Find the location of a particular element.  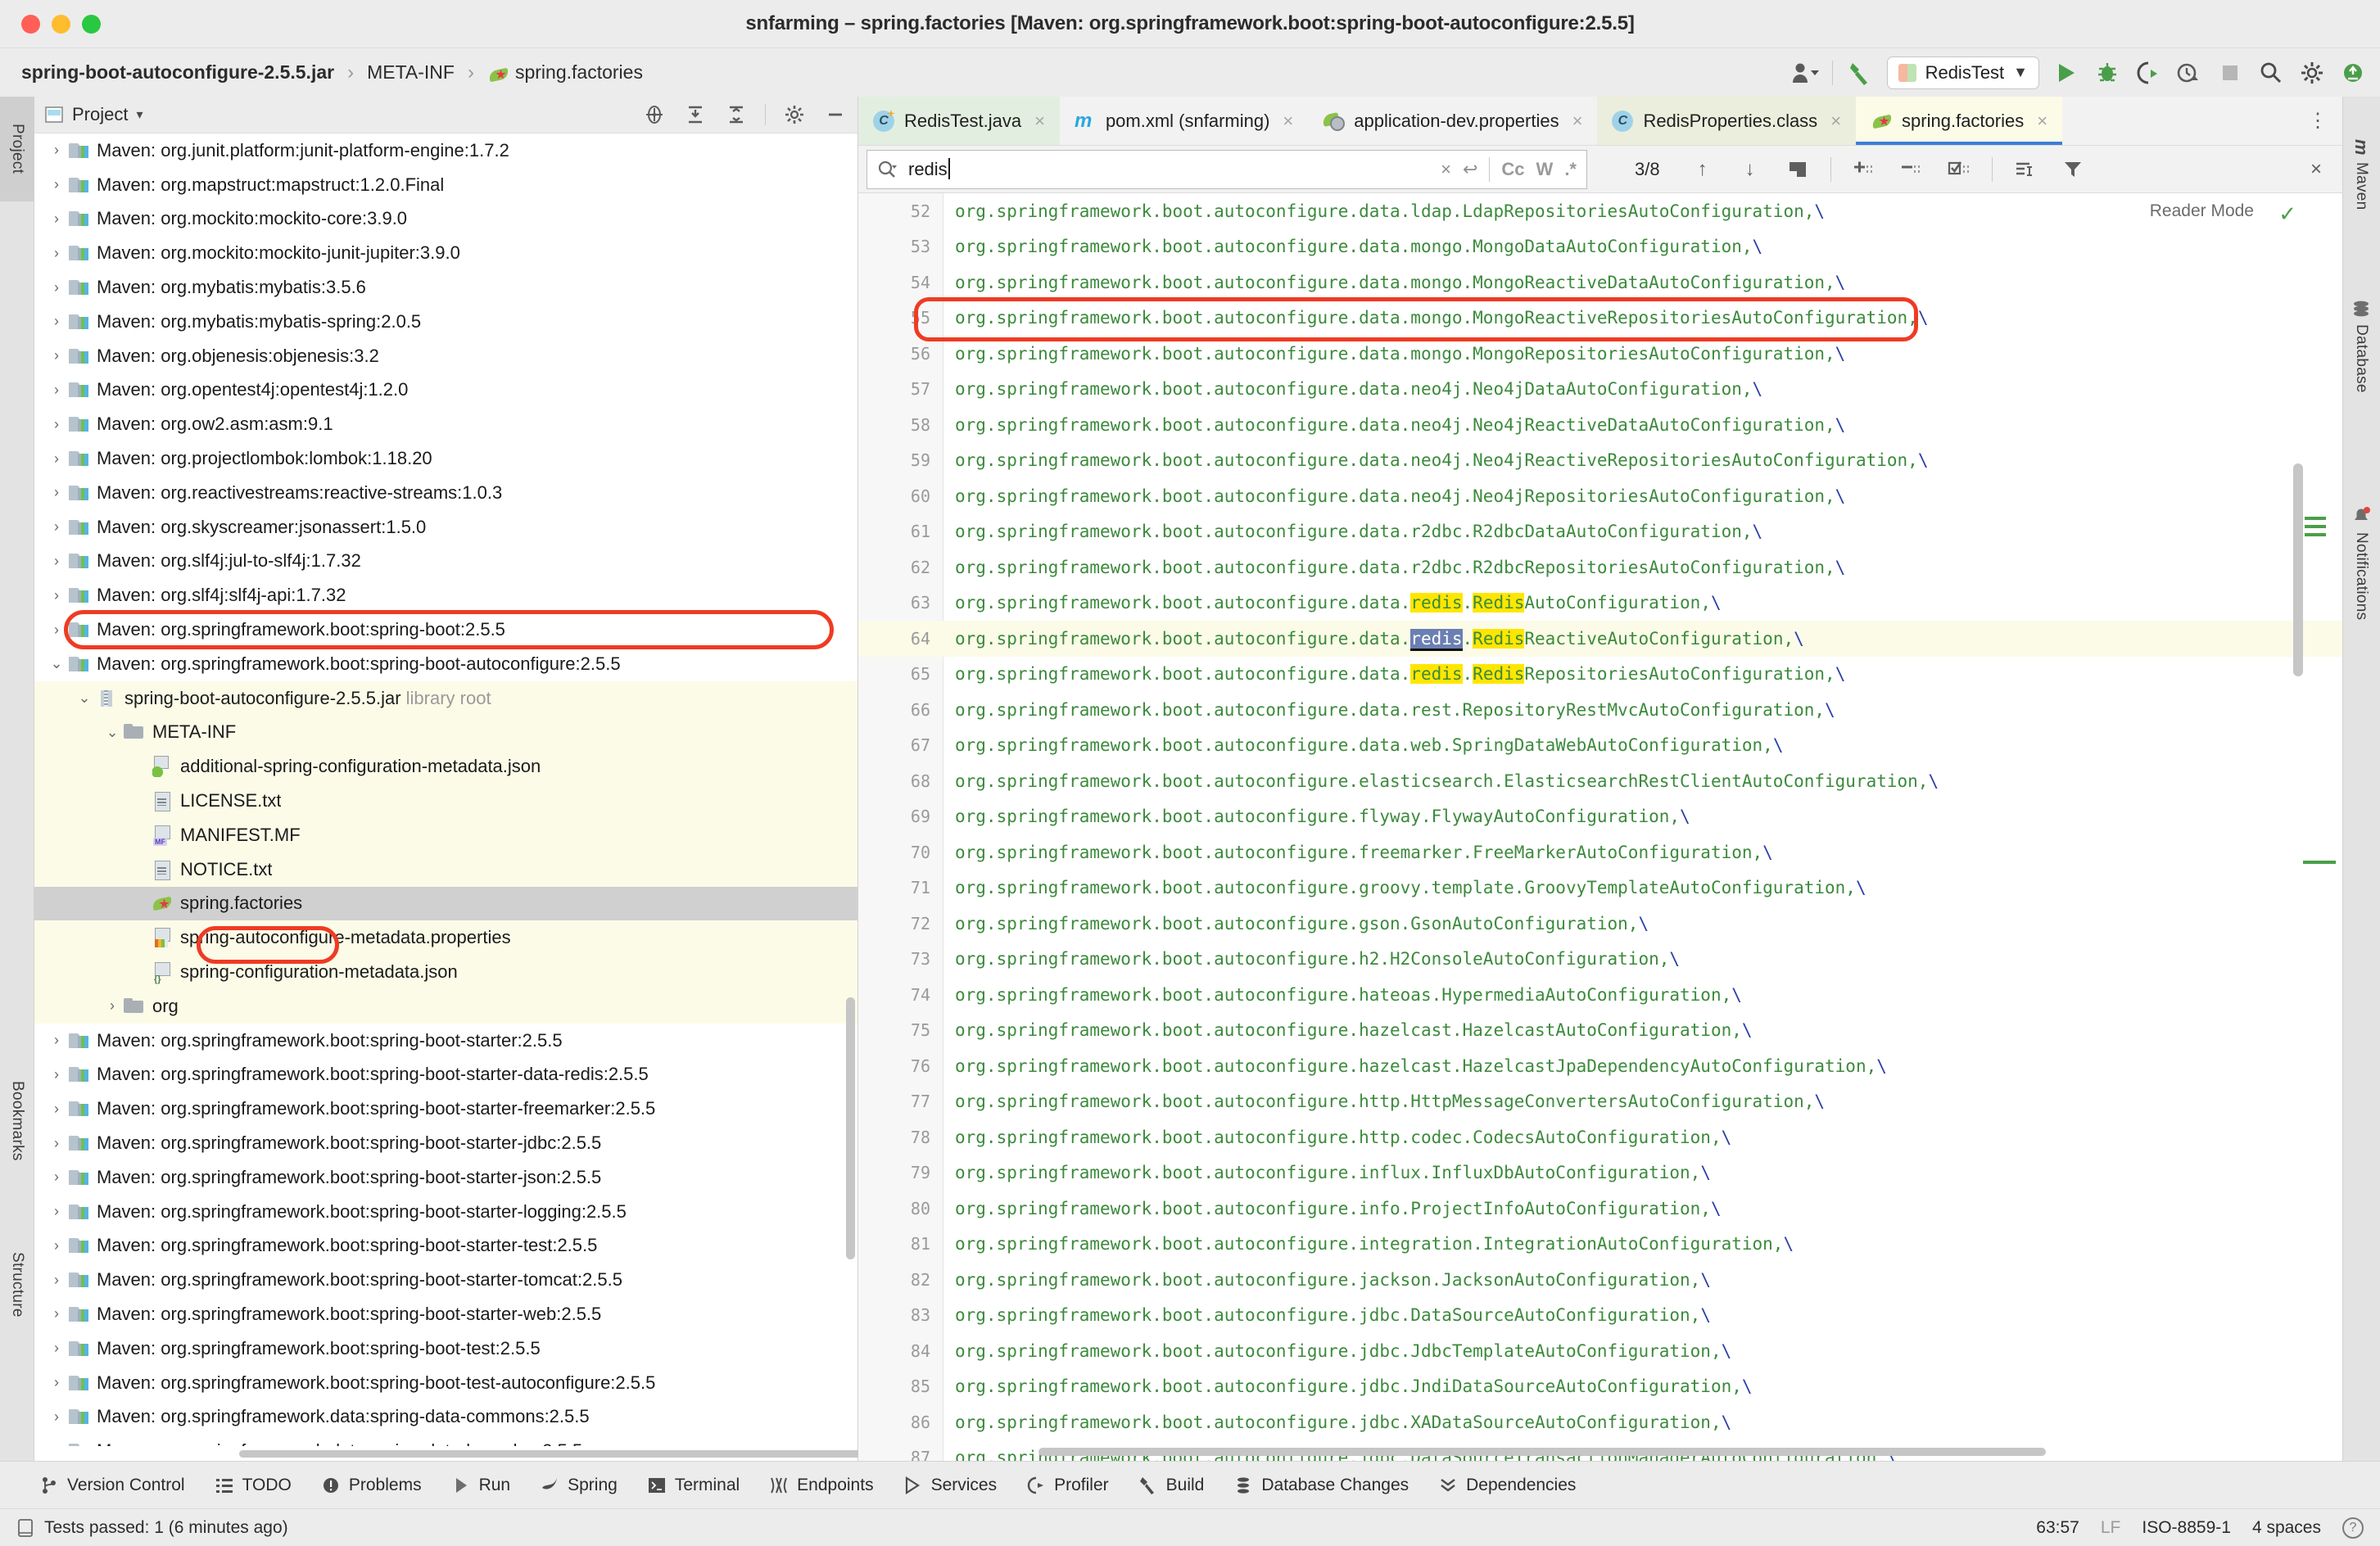

tree-row: › Maven: org.ow2.asm:asm:9.1 is located at coordinates (445, 424).